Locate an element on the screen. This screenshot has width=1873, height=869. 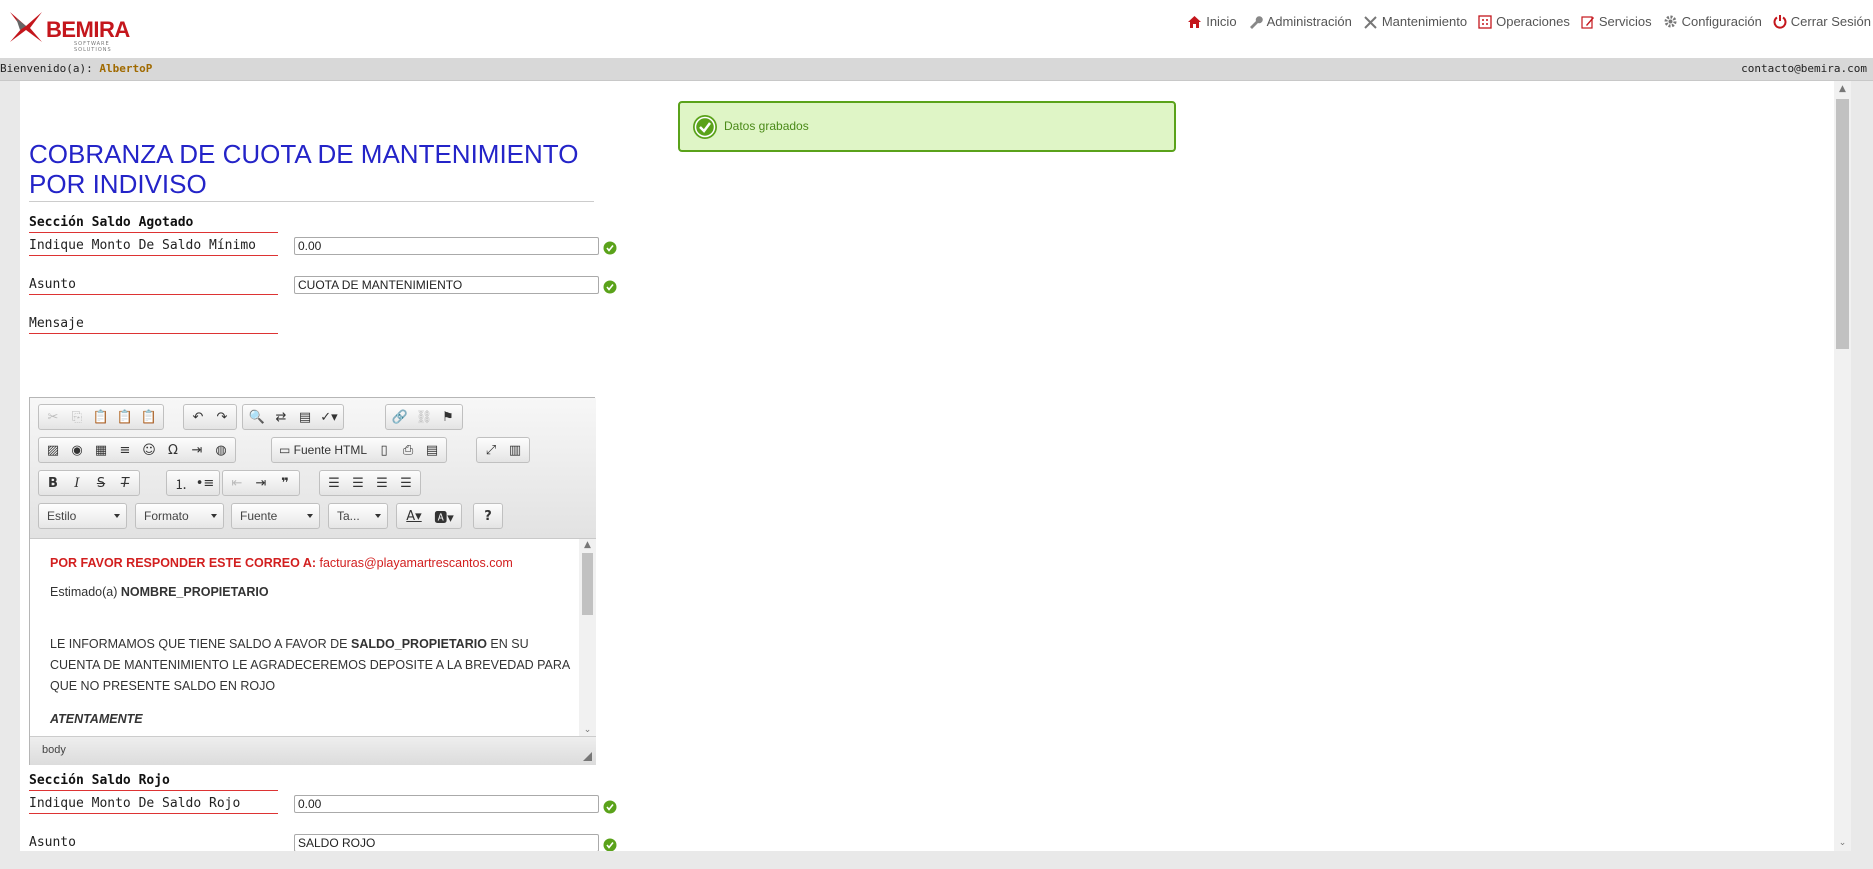
align-right-icon: ☰ is located at coordinates (382, 483).